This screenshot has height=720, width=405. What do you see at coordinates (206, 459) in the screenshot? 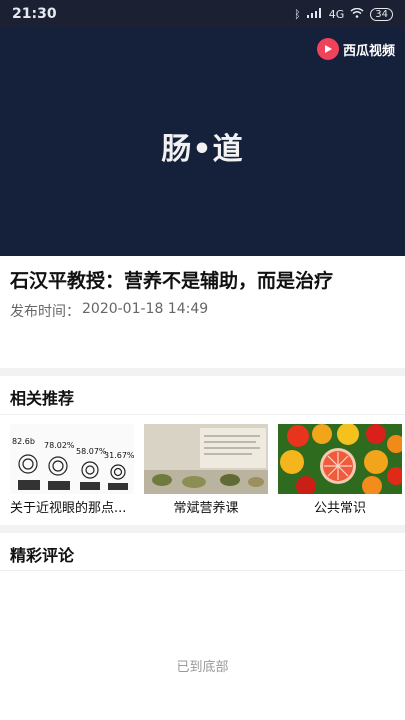
I see `lecture-thumbnail` at bounding box center [206, 459].